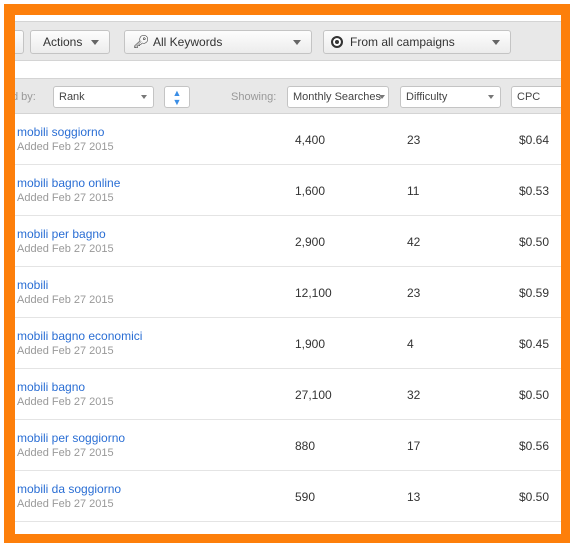  I want to click on column-select-monthly-searches: Monthly Searches, so click(338, 97).